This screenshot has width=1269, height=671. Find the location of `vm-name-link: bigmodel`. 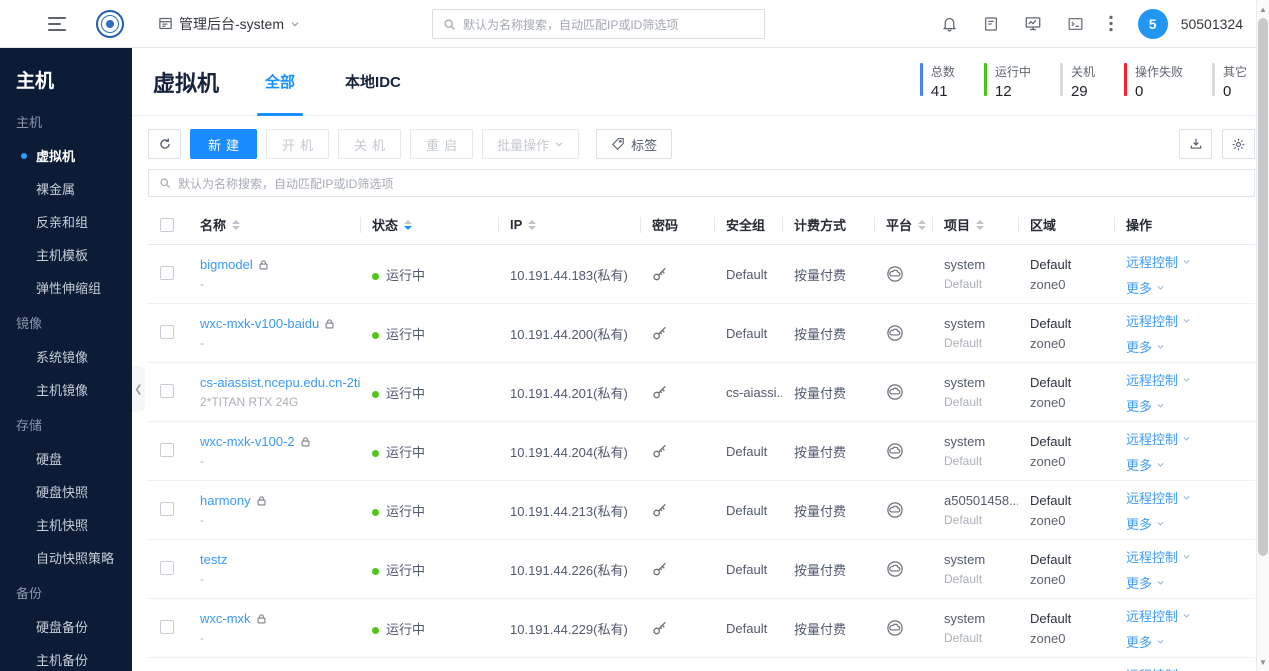

vm-name-link: bigmodel is located at coordinates (226, 264).